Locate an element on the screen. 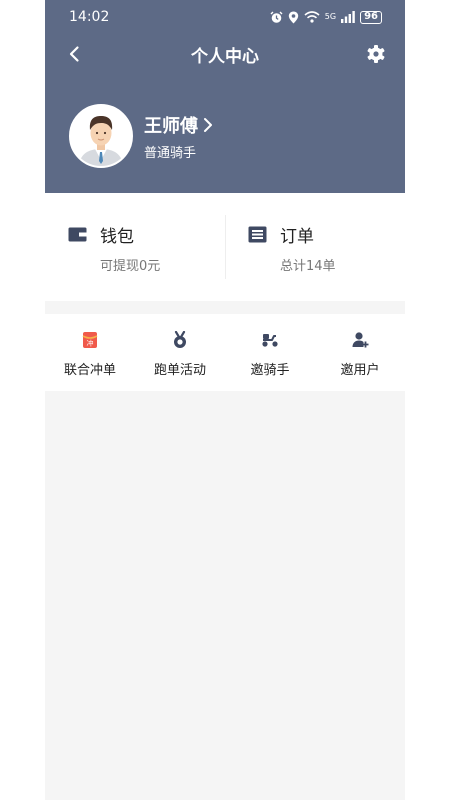  quick-actions: 冲 联合冲单 跑单活动 邀骑手 邀用户 is located at coordinates (225, 352).